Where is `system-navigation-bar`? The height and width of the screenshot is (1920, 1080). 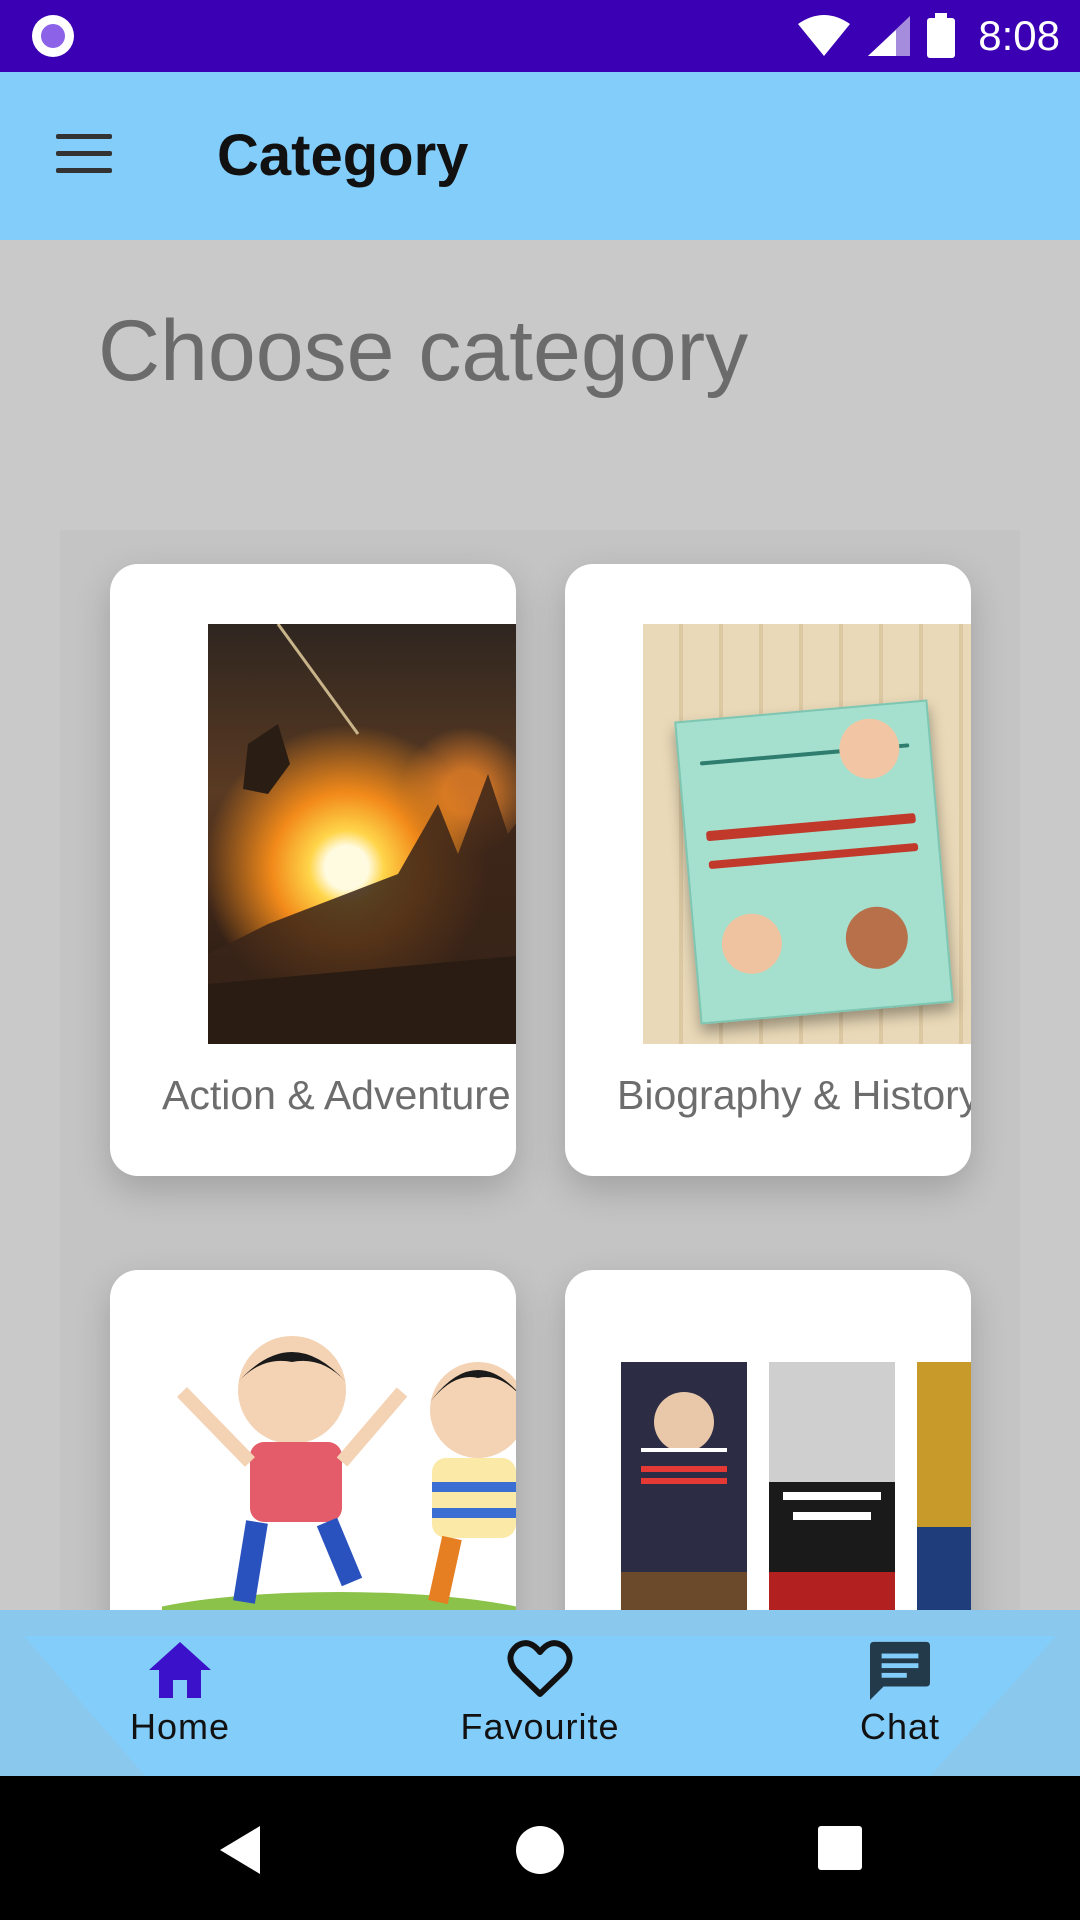 system-navigation-bar is located at coordinates (540, 1848).